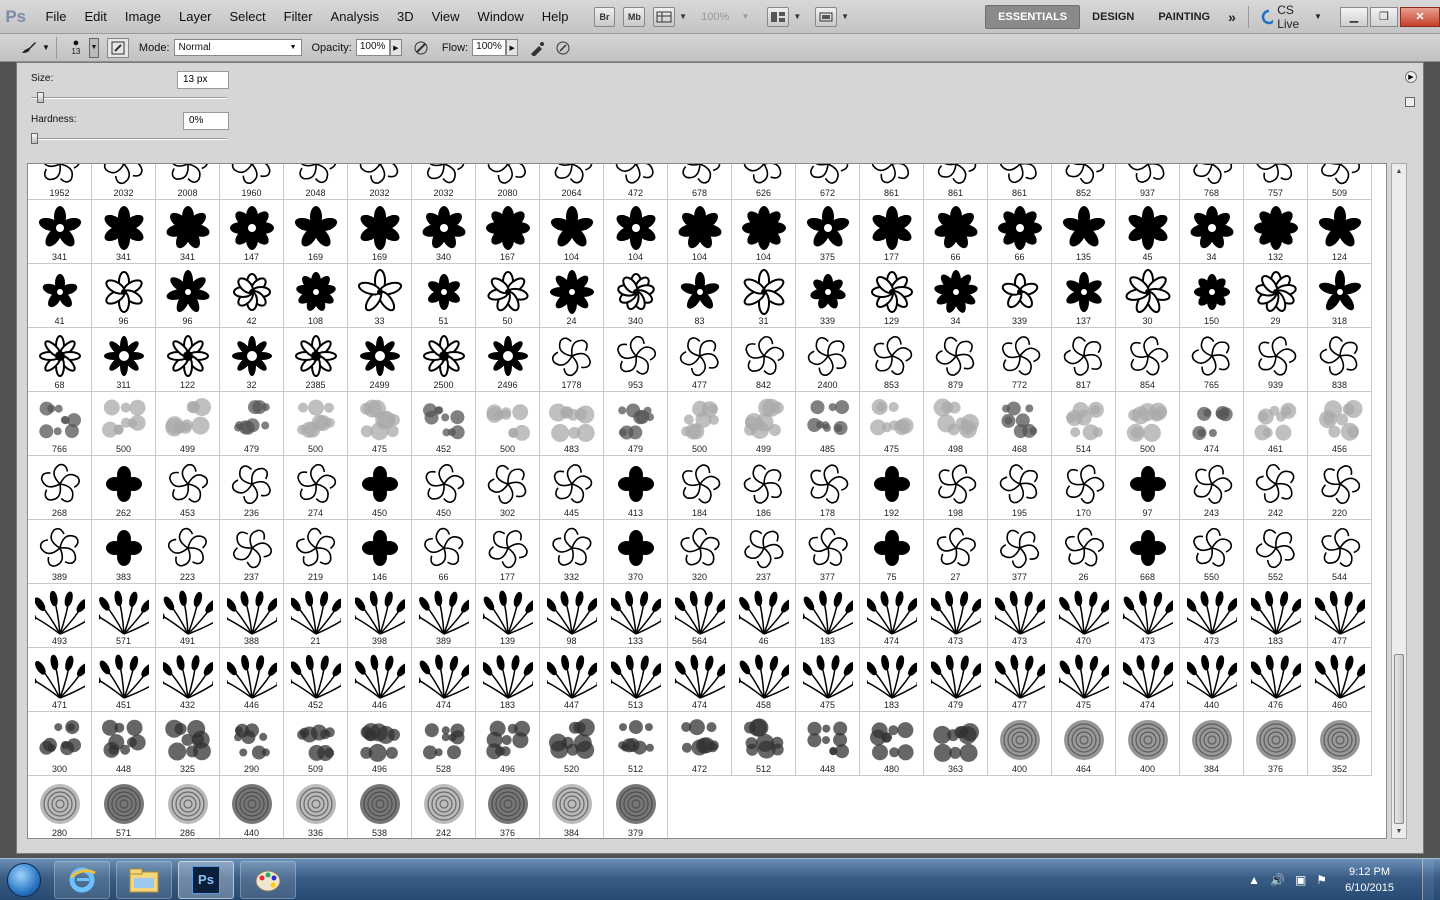 This screenshot has height=900, width=1440. What do you see at coordinates (508, 360) in the screenshot?
I see `brush-preset-cell: 2496` at bounding box center [508, 360].